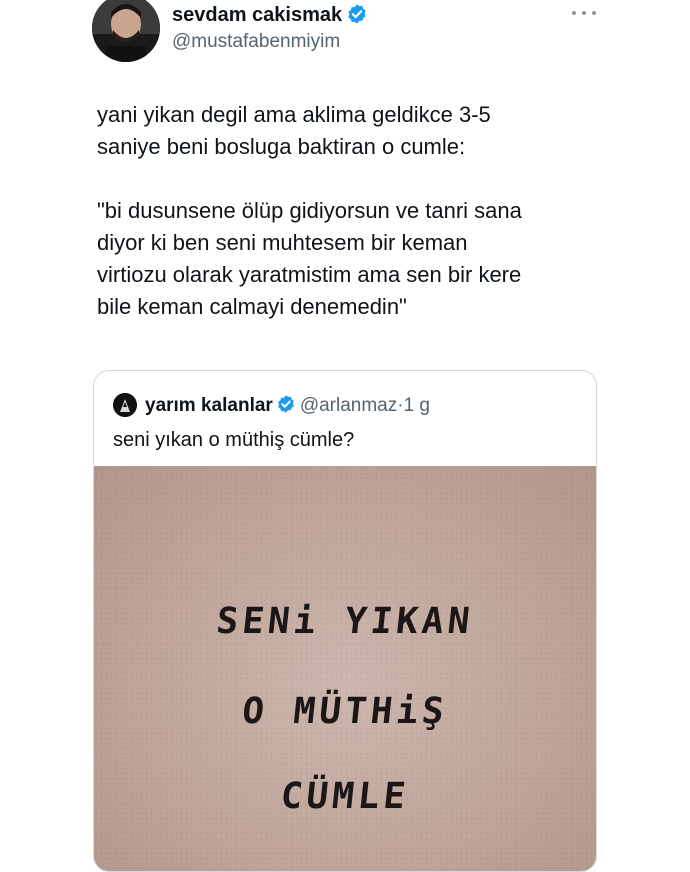  I want to click on author-name-row: sevdam cakismak, so click(270, 15).